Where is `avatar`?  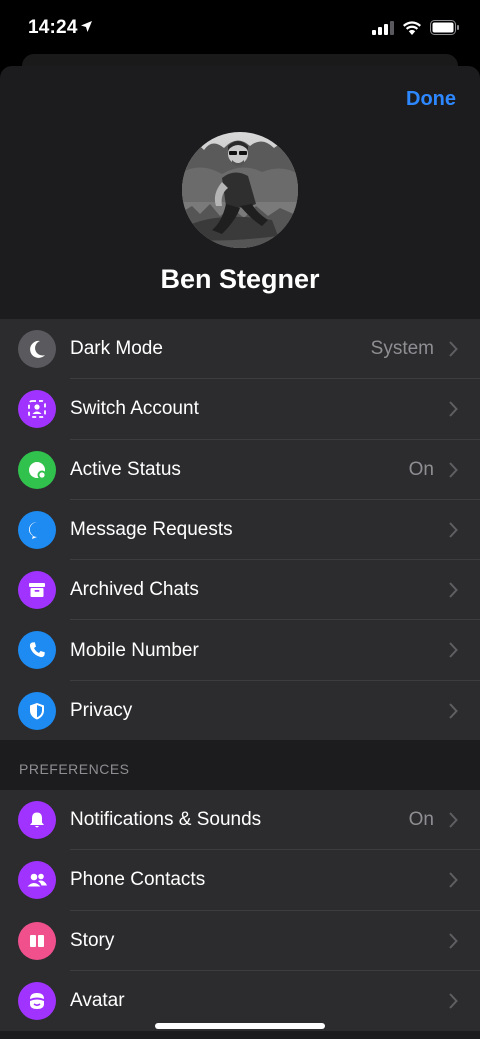 avatar is located at coordinates (240, 190).